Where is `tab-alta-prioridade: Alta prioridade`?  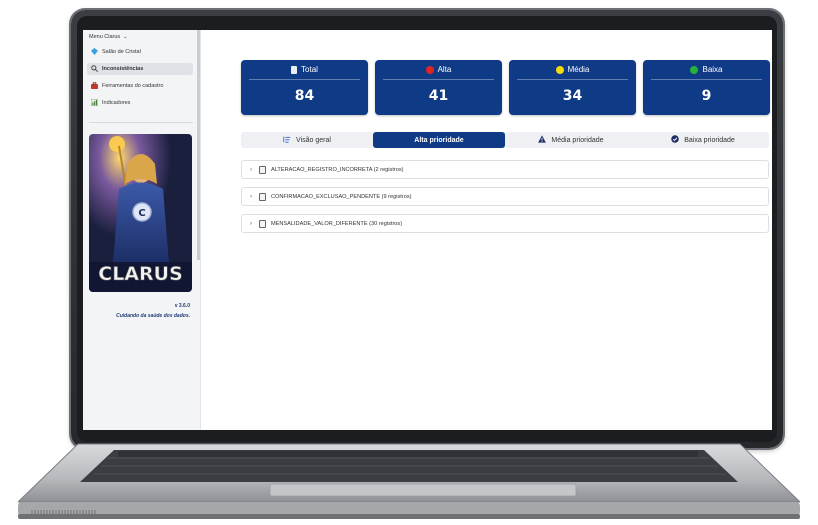
tab-alta-prioridade: Alta prioridade is located at coordinates (439, 140).